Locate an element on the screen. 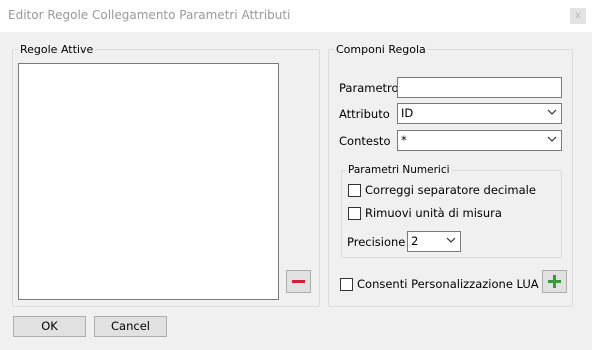 This screenshot has height=350, width=592. parametro-input is located at coordinates (479, 87).